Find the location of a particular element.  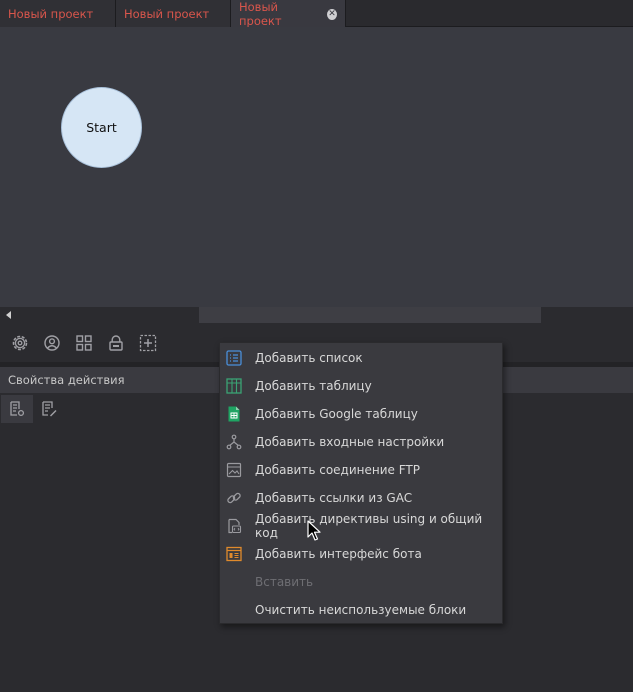

google-sheet-icon is located at coordinates (234, 414).